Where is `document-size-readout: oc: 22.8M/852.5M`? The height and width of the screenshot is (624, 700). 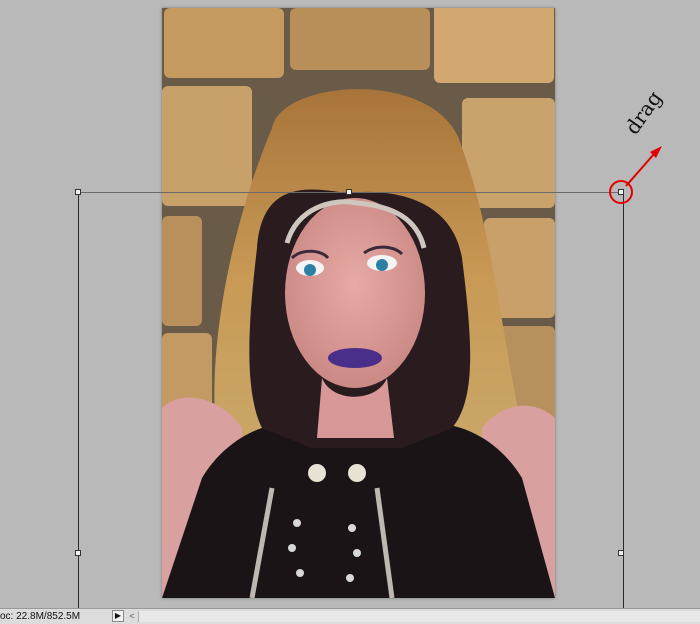
document-size-readout: oc: 22.8M/852.5M is located at coordinates (40, 616).